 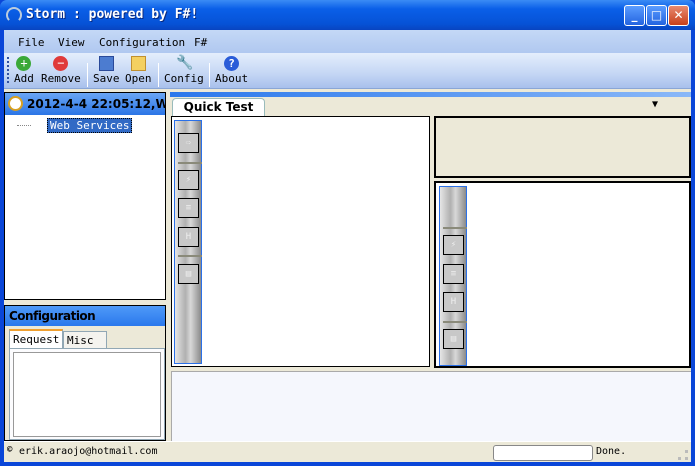 I want to click on resize-grip, so click(x=683, y=455).